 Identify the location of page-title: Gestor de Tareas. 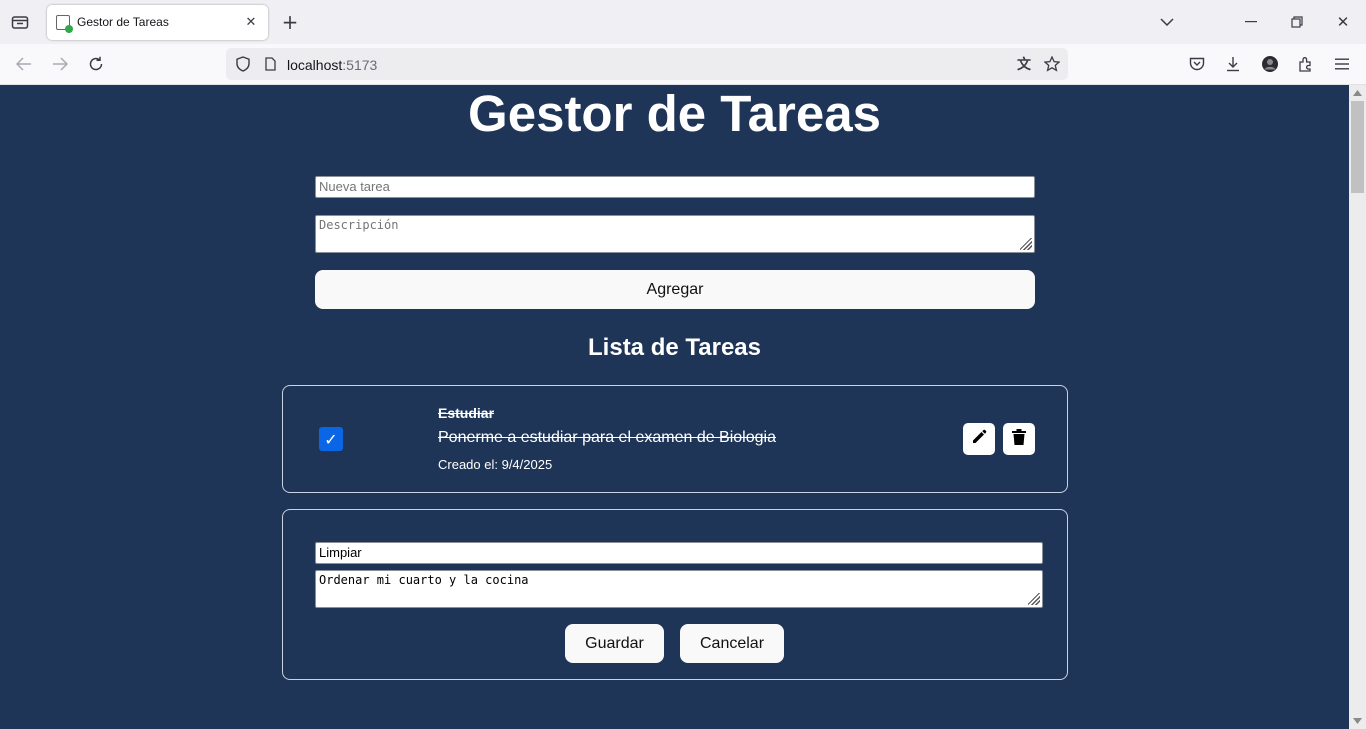
(674, 113).